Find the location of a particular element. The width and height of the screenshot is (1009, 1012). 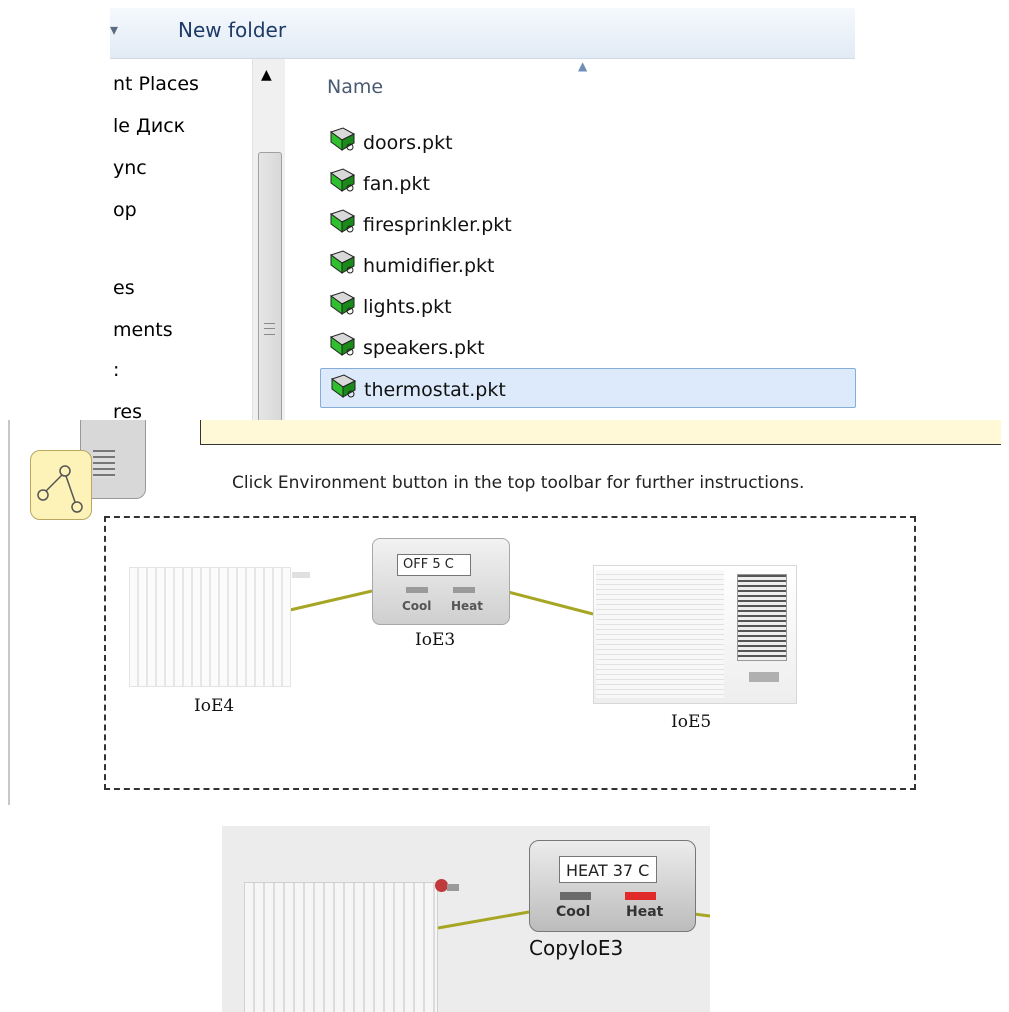

thermostat-display: OFF 5 C is located at coordinates (434, 565).